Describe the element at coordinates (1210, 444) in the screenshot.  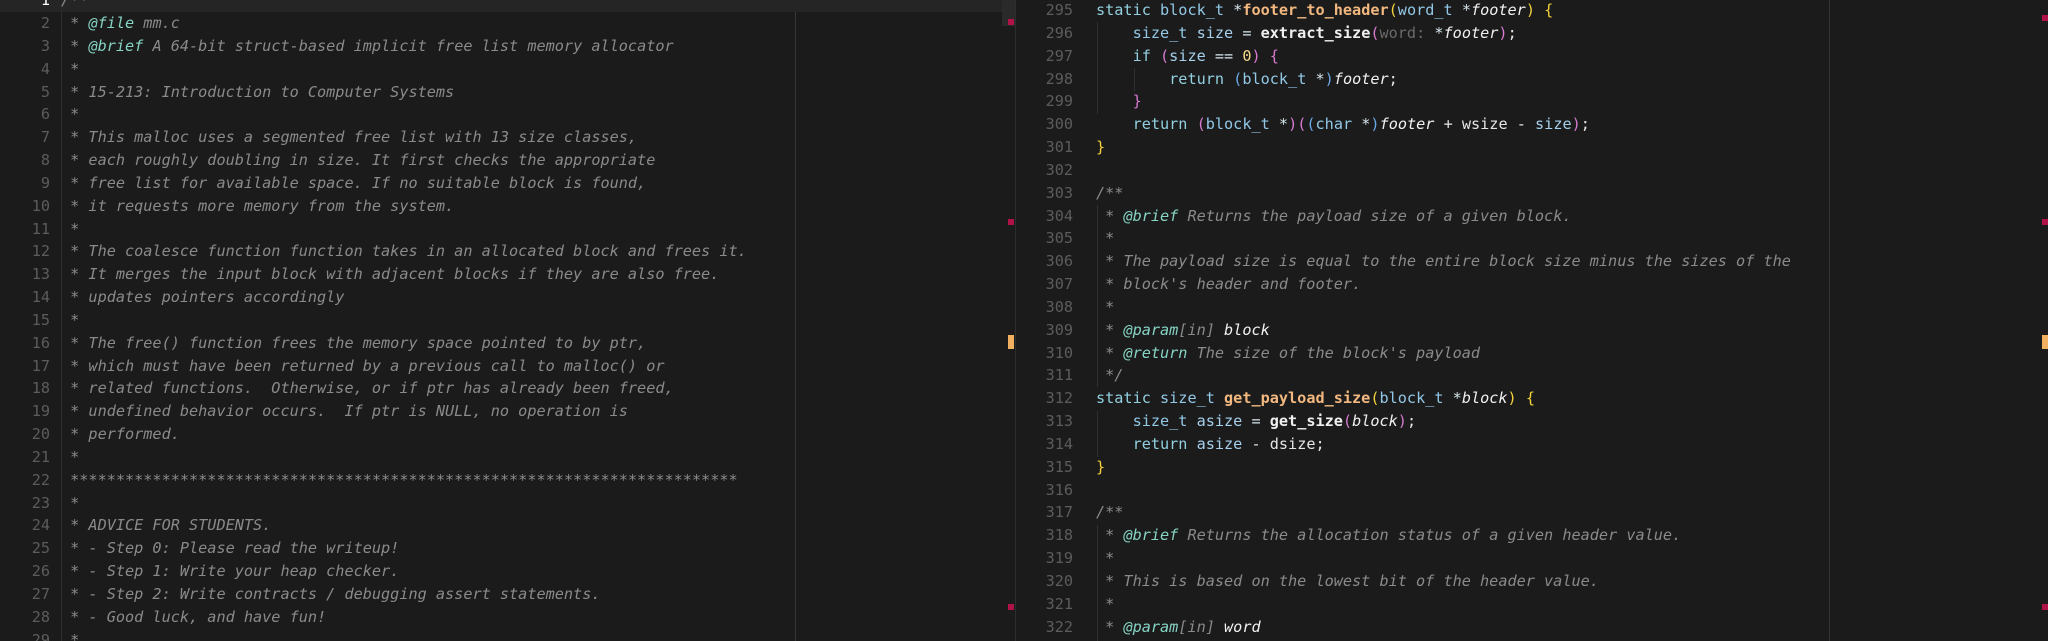
I see `code-text: return asize - dsize;` at that location.